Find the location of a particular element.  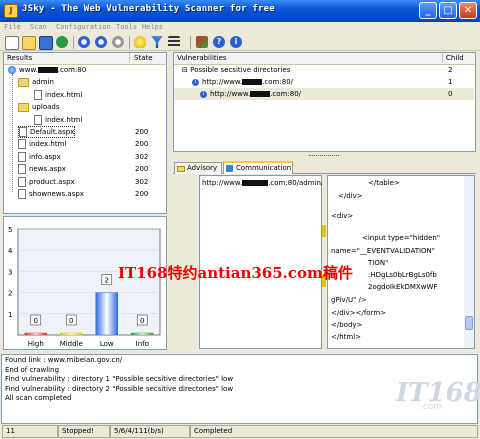

tab-advisory: Advisory is located at coordinates (198, 168).